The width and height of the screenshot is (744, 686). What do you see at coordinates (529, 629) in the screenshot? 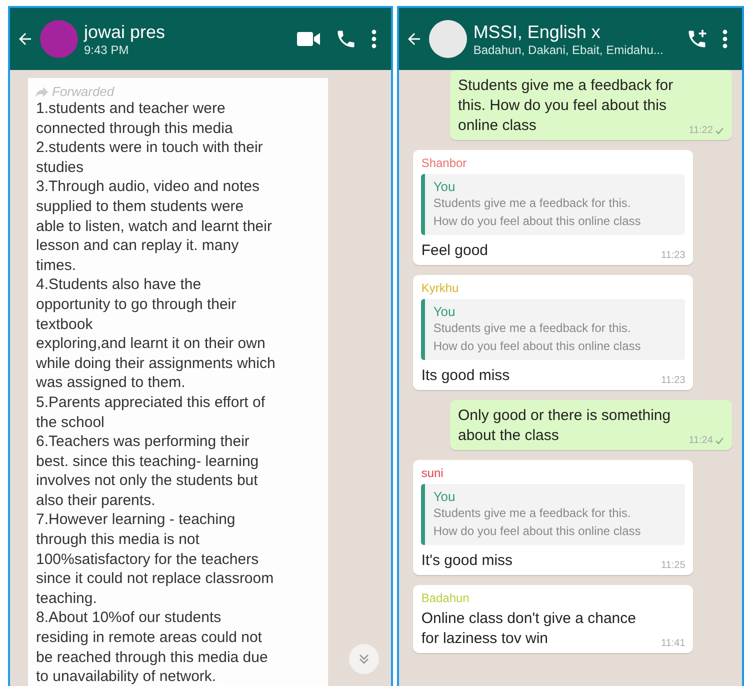
I see `message-text: Online class don't give a chance for laziness tov win` at bounding box center [529, 629].